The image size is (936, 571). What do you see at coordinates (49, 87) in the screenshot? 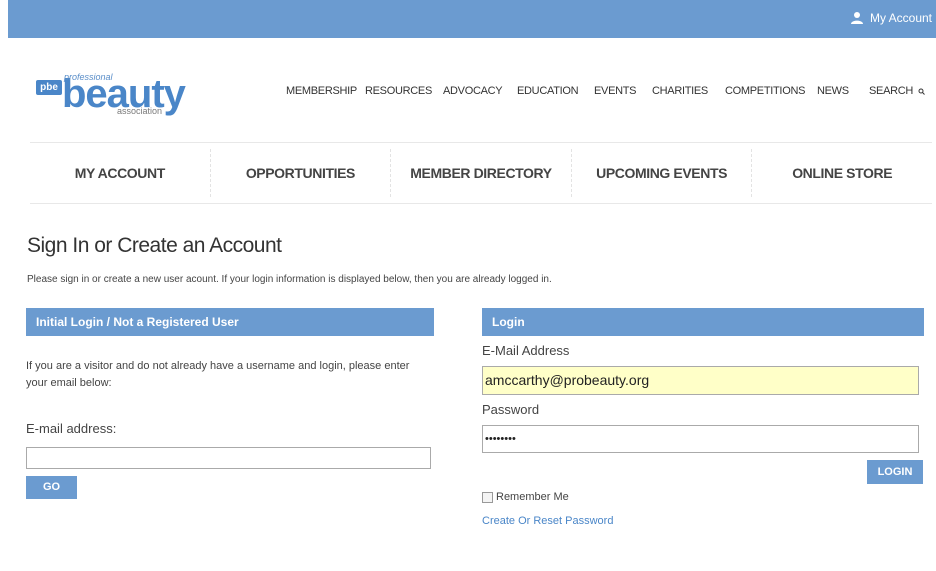
I see `logo-badge: pbe` at bounding box center [49, 87].